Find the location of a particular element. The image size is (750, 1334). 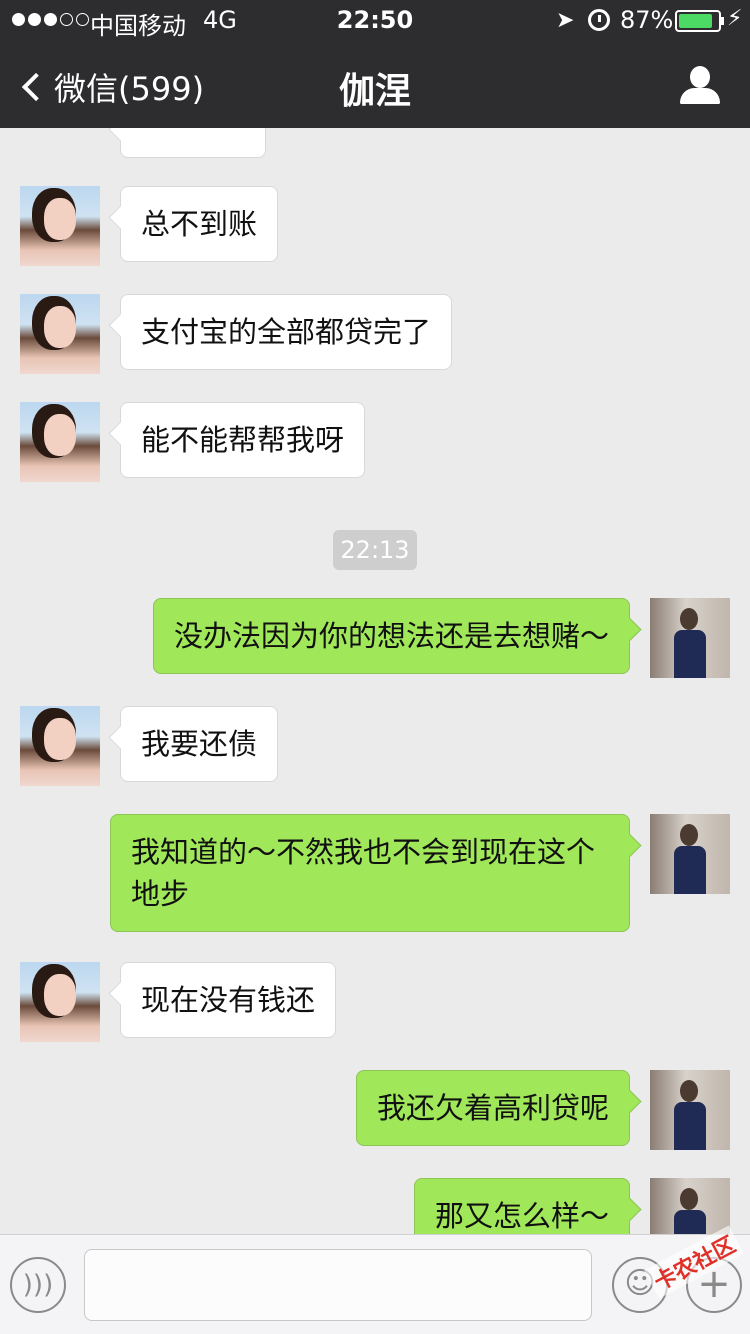

status-bar: 中国移动 4G 22:50 ➤ 87% ⚡ is located at coordinates (375, 20).